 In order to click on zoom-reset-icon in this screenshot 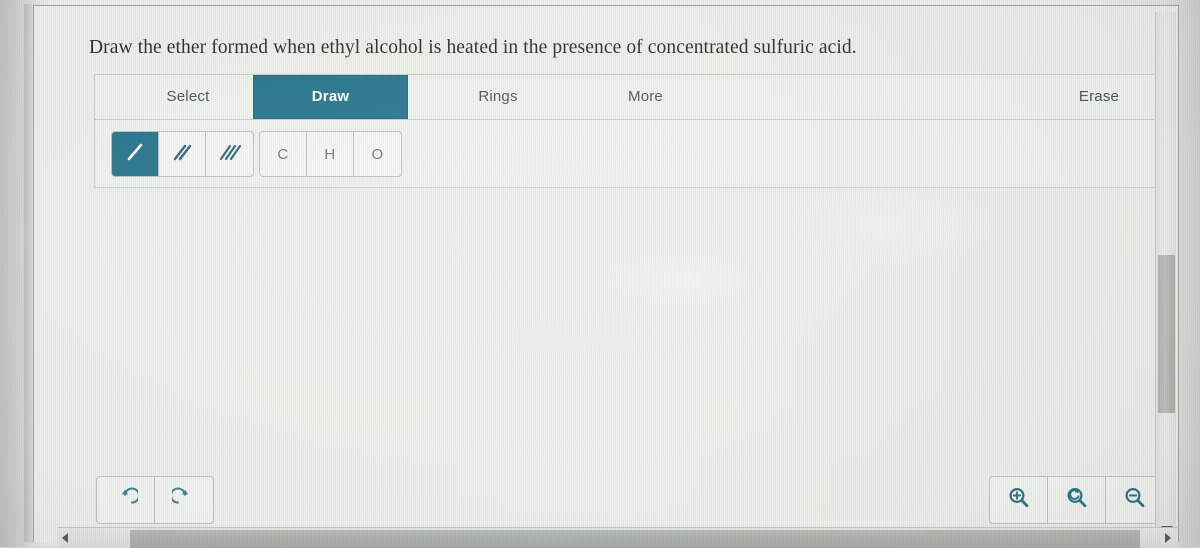, I will do `click(1077, 500)`.